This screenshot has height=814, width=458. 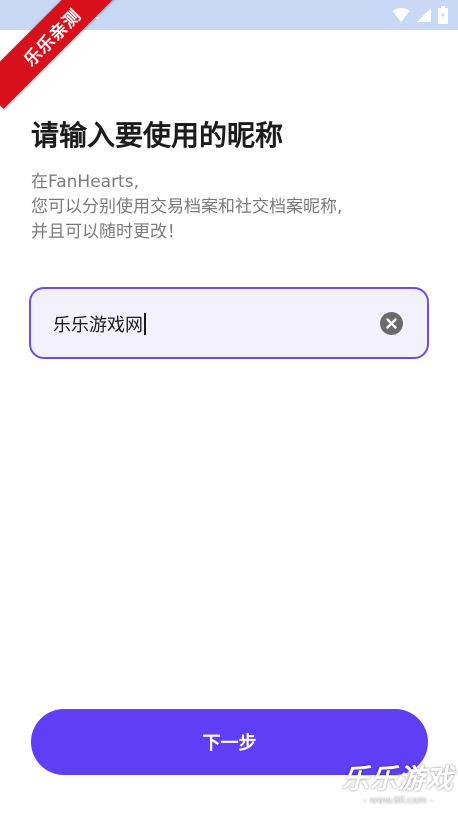 What do you see at coordinates (85, 182) in the screenshot?
I see `description-line-1: 在FanHearts,` at bounding box center [85, 182].